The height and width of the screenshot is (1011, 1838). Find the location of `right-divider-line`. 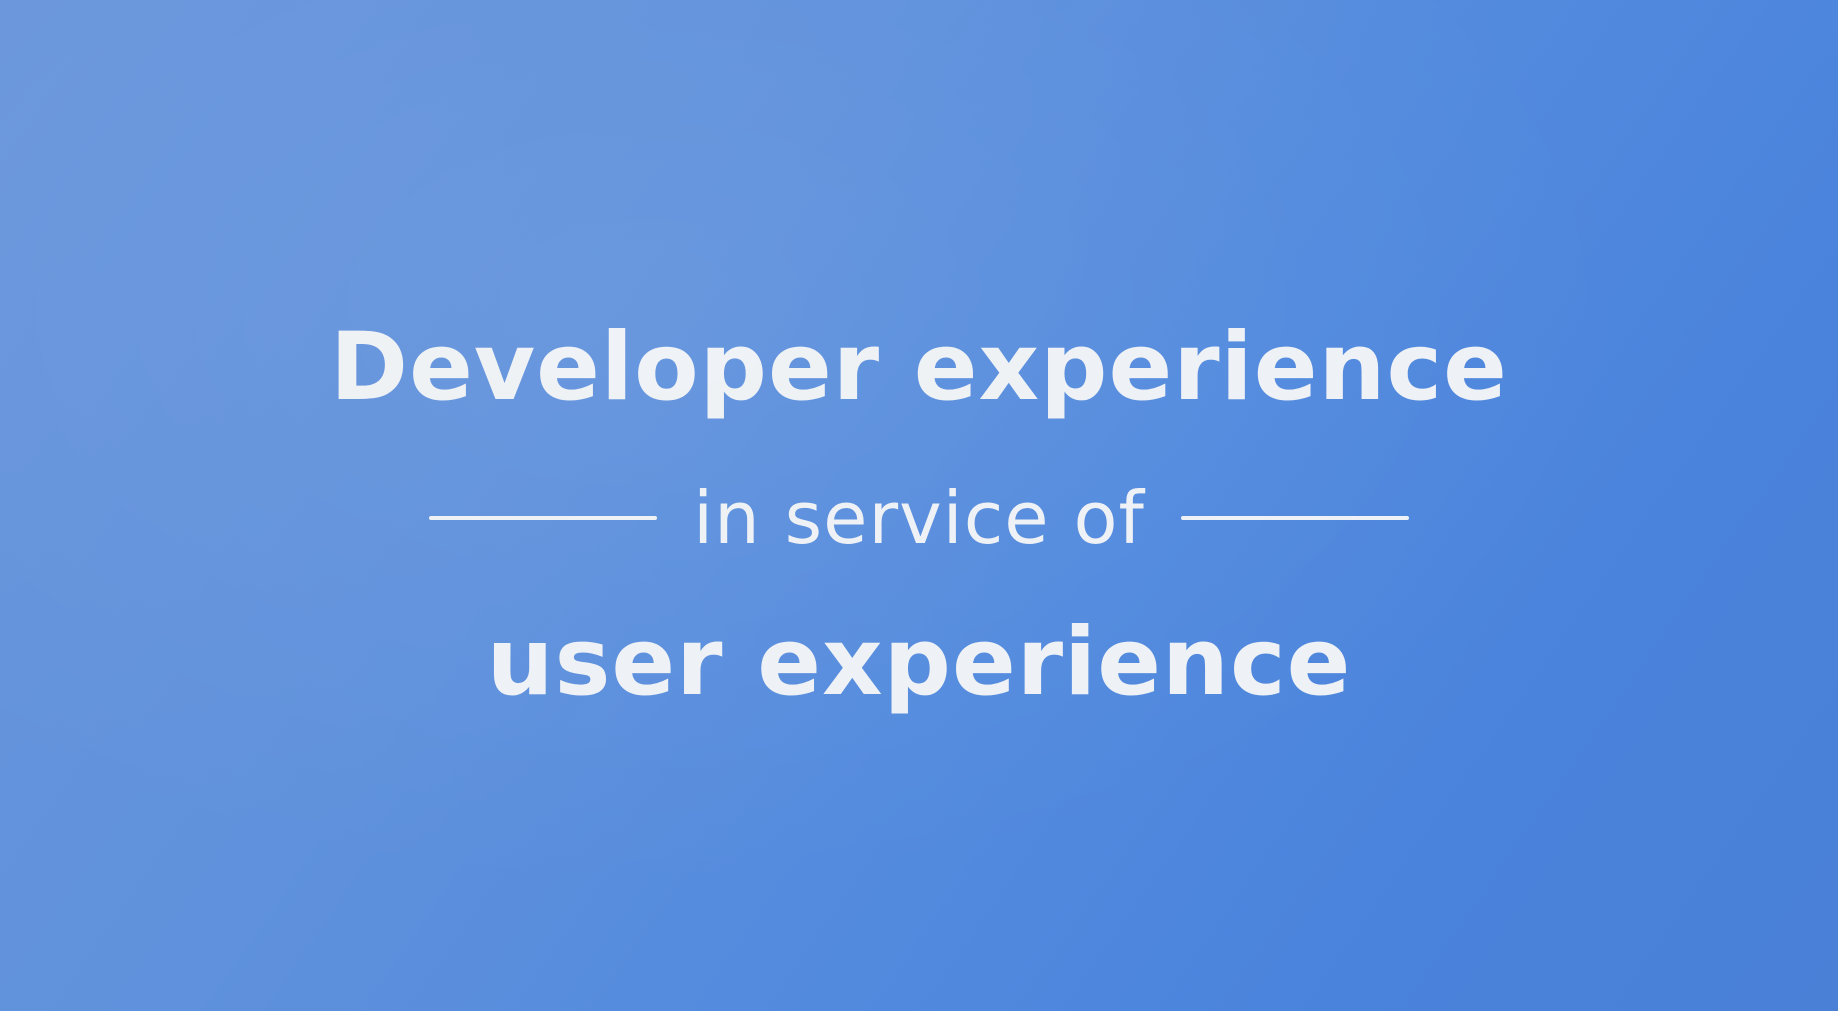

right-divider-line is located at coordinates (1294, 518).